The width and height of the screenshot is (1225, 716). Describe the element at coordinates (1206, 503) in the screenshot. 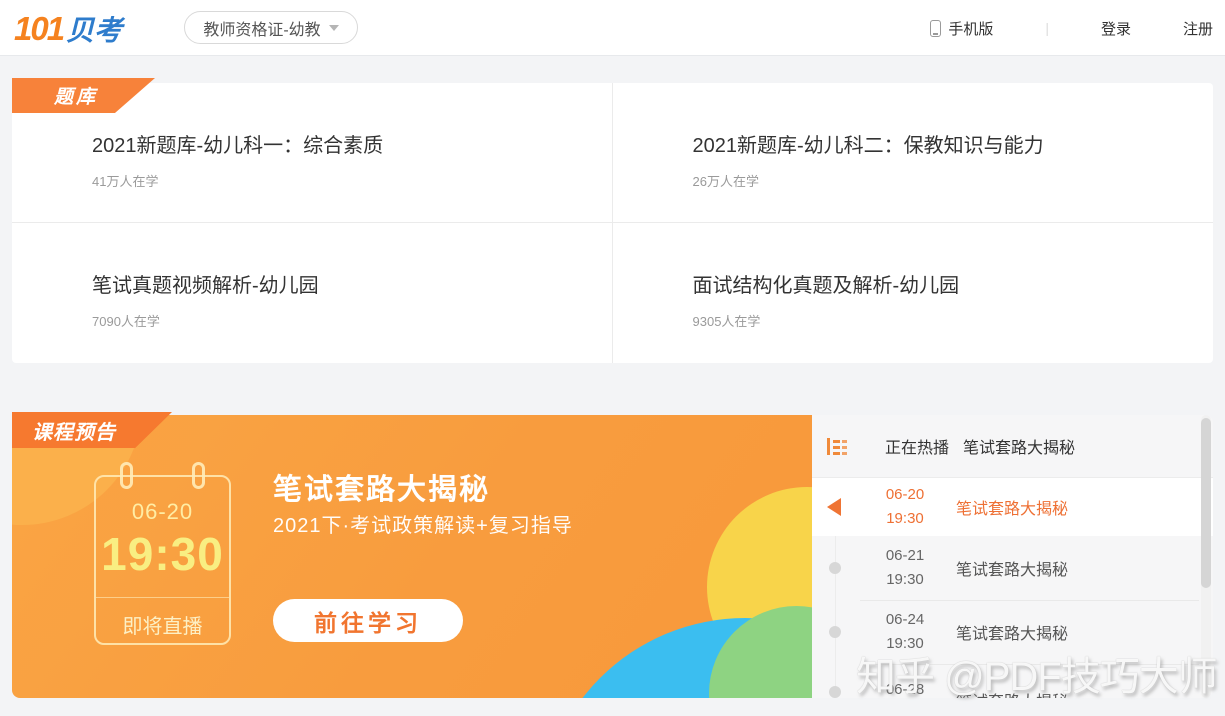

I see `scrollbar-thumb` at that location.